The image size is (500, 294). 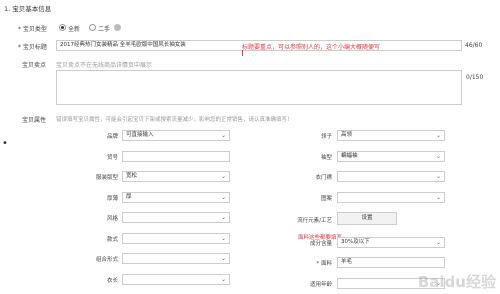 I want to click on attr-collar-select: 高领 ⌄, so click(x=391, y=135).